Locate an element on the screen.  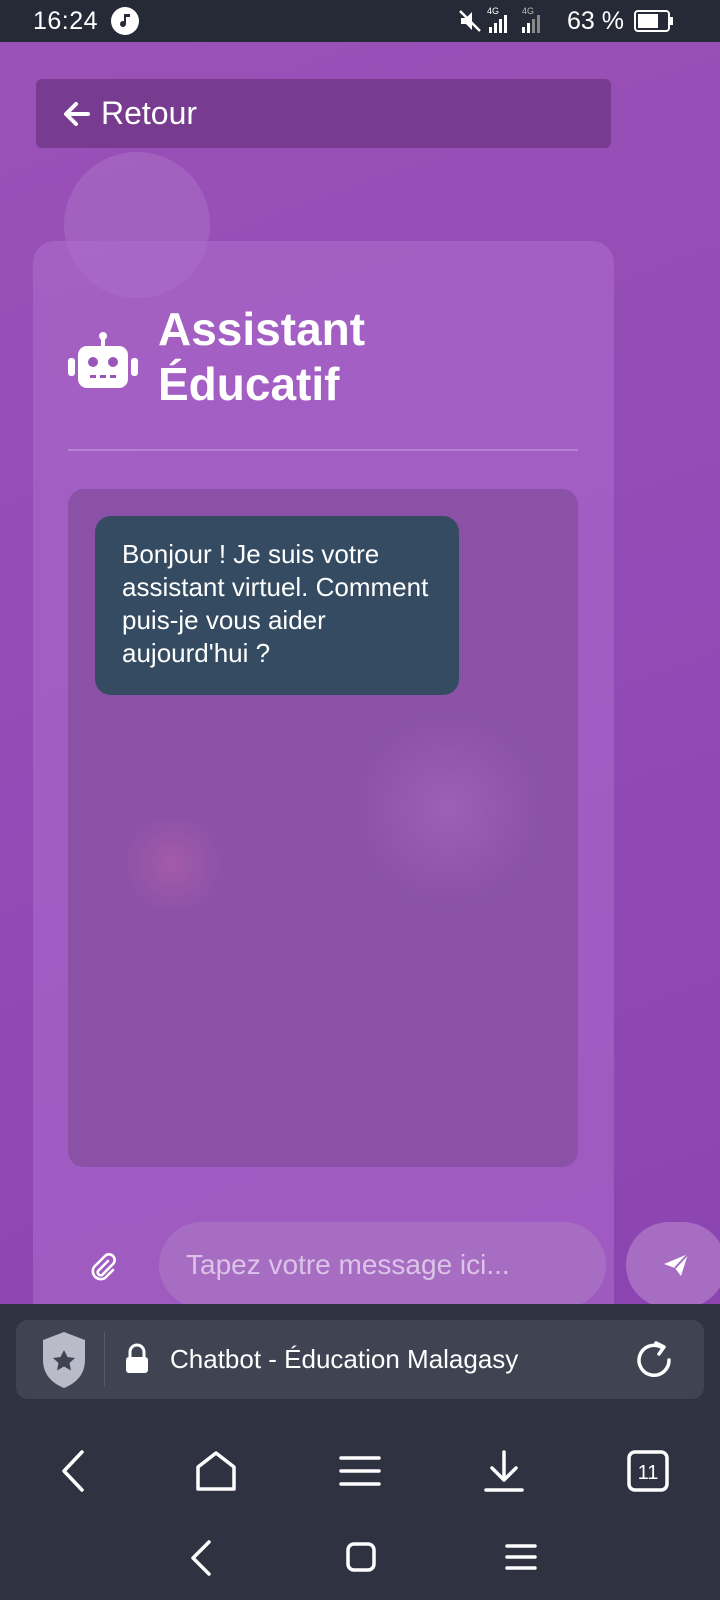
menu-icon is located at coordinates (360, 1473).